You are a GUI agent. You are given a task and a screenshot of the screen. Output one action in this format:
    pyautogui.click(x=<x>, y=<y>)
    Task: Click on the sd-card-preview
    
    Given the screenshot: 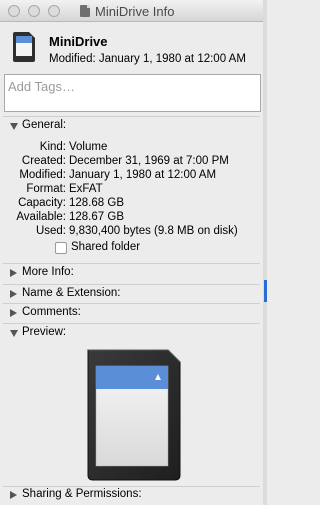 What is the action you would take?
    pyautogui.click(x=134, y=415)
    